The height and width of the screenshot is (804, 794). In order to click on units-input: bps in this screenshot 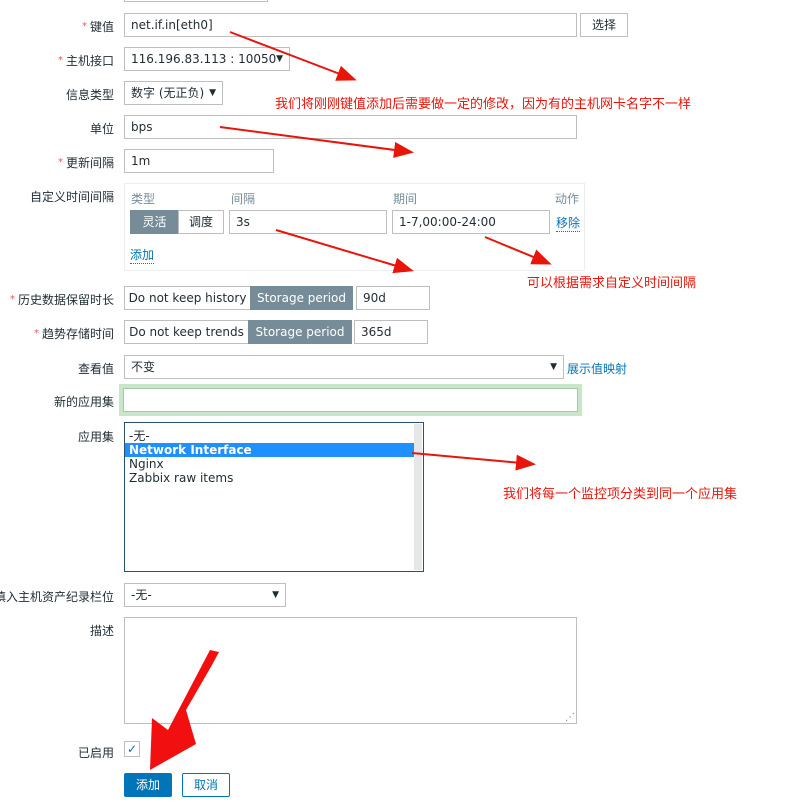, I will do `click(350, 127)`.